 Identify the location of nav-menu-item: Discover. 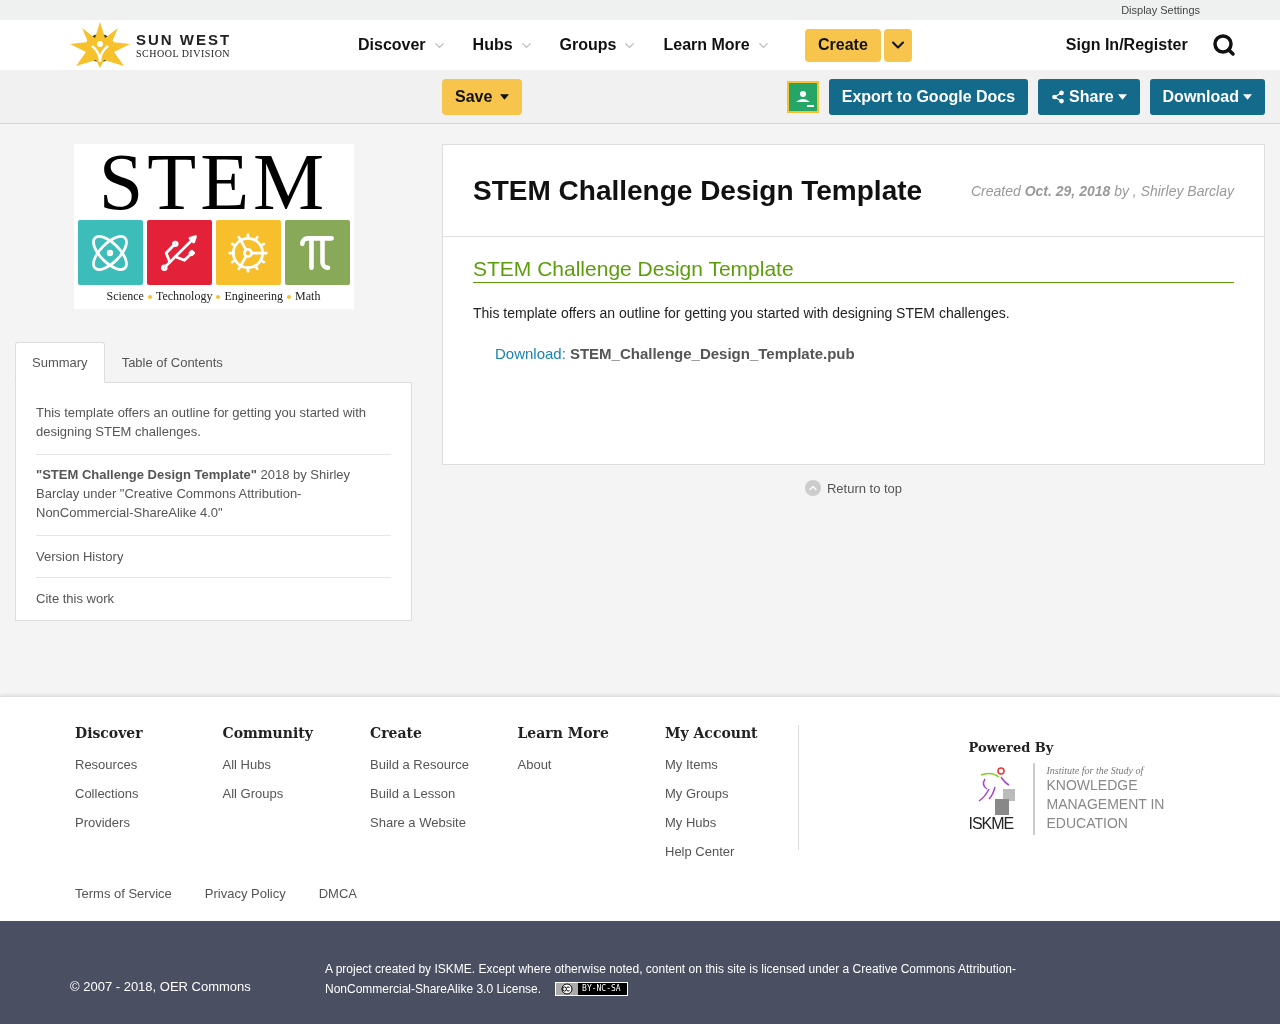
(402, 45).